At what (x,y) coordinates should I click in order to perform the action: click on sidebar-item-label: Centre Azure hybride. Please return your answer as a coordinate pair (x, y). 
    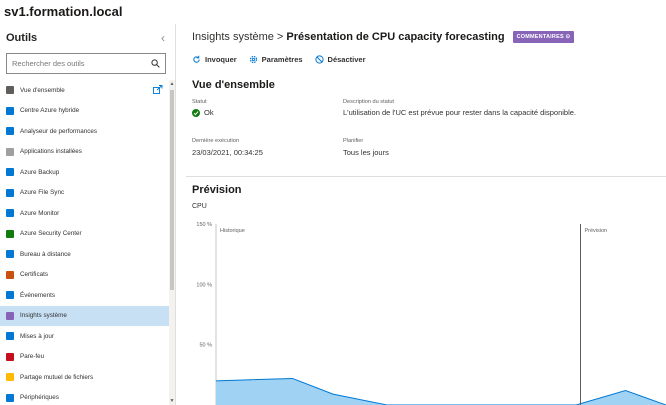
    Looking at the image, I should click on (50, 111).